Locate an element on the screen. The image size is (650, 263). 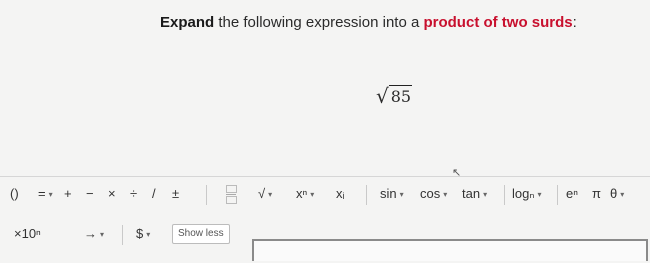
currency-label: $ is located at coordinates (140, 233).